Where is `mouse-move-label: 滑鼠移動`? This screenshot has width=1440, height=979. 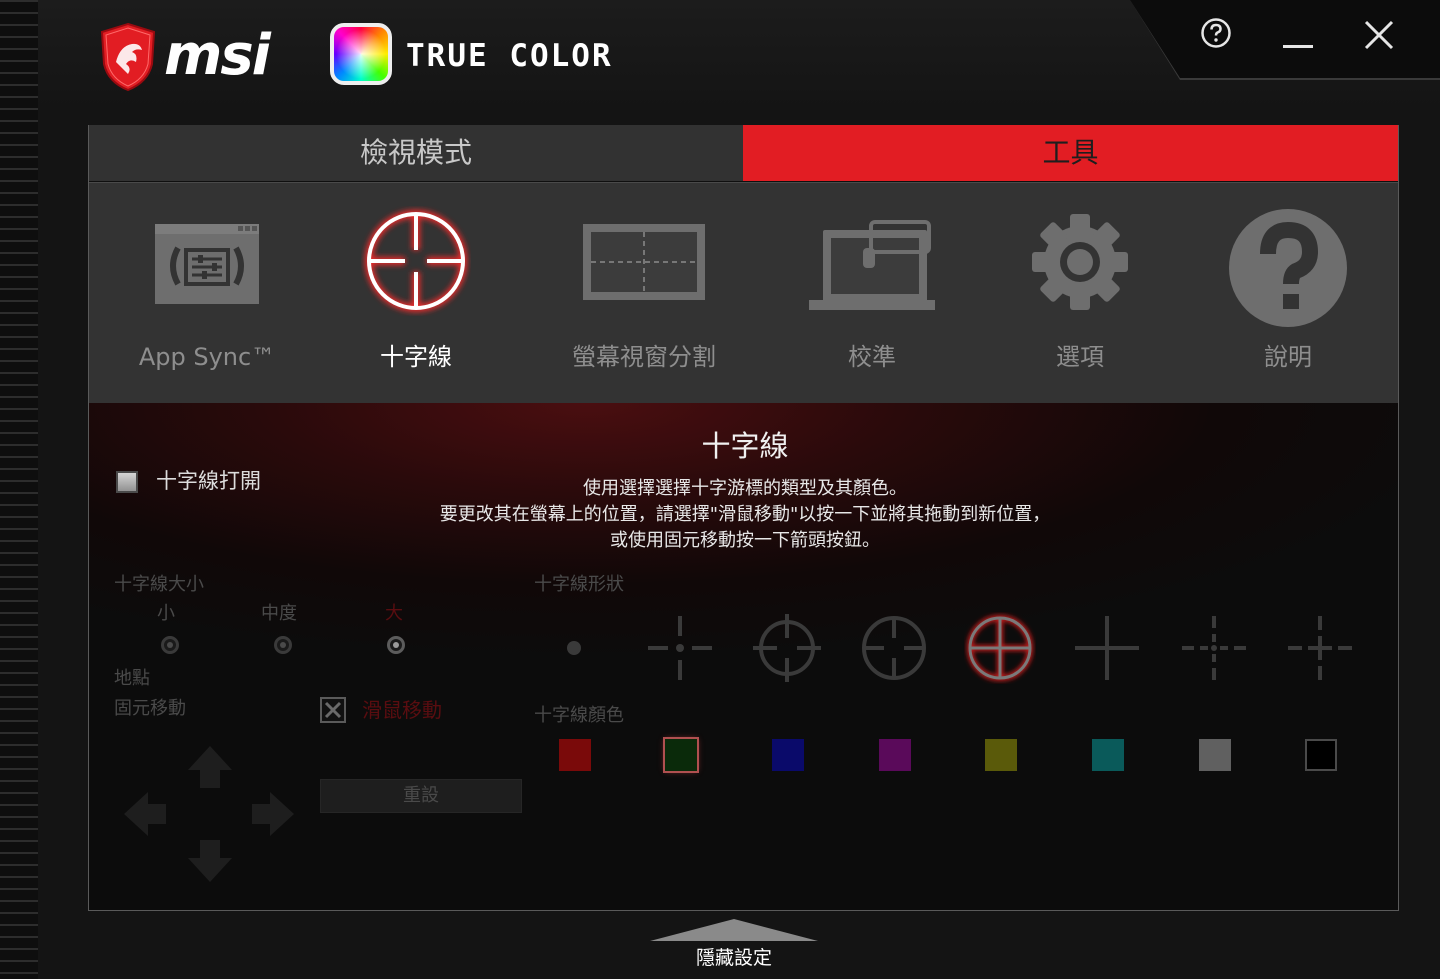 mouse-move-label: 滑鼠移動 is located at coordinates (402, 710).